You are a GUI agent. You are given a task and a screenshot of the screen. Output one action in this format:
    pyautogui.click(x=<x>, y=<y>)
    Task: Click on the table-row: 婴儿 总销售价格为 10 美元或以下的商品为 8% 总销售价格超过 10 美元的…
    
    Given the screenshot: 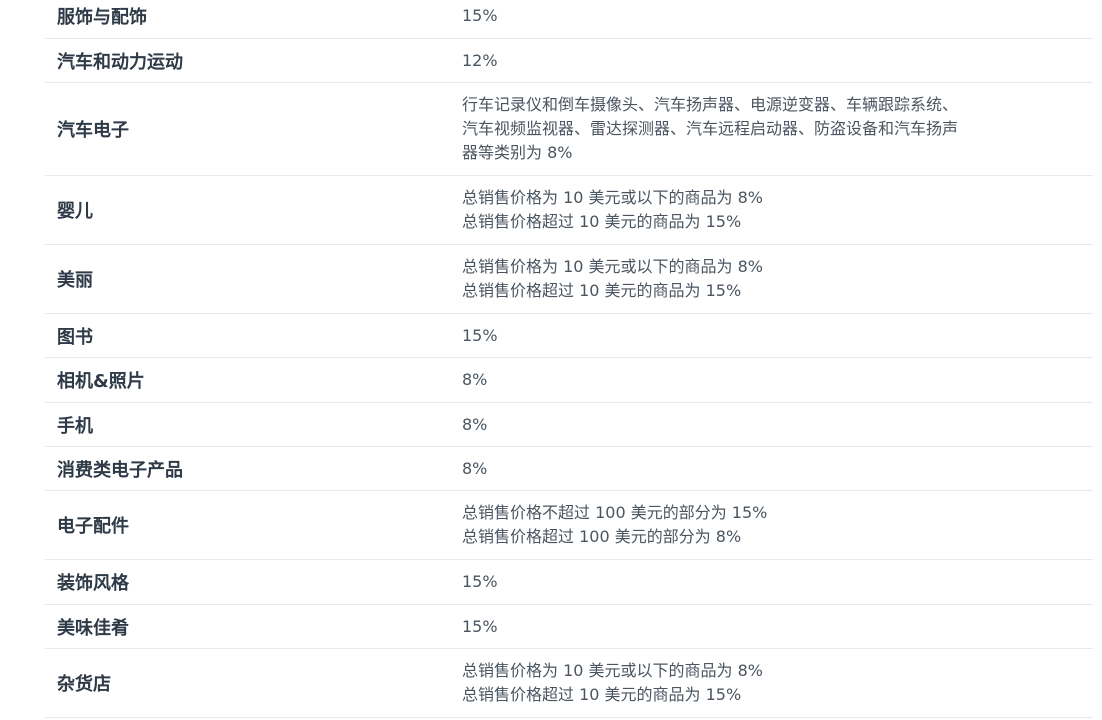 What is the action you would take?
    pyautogui.click(x=569, y=210)
    